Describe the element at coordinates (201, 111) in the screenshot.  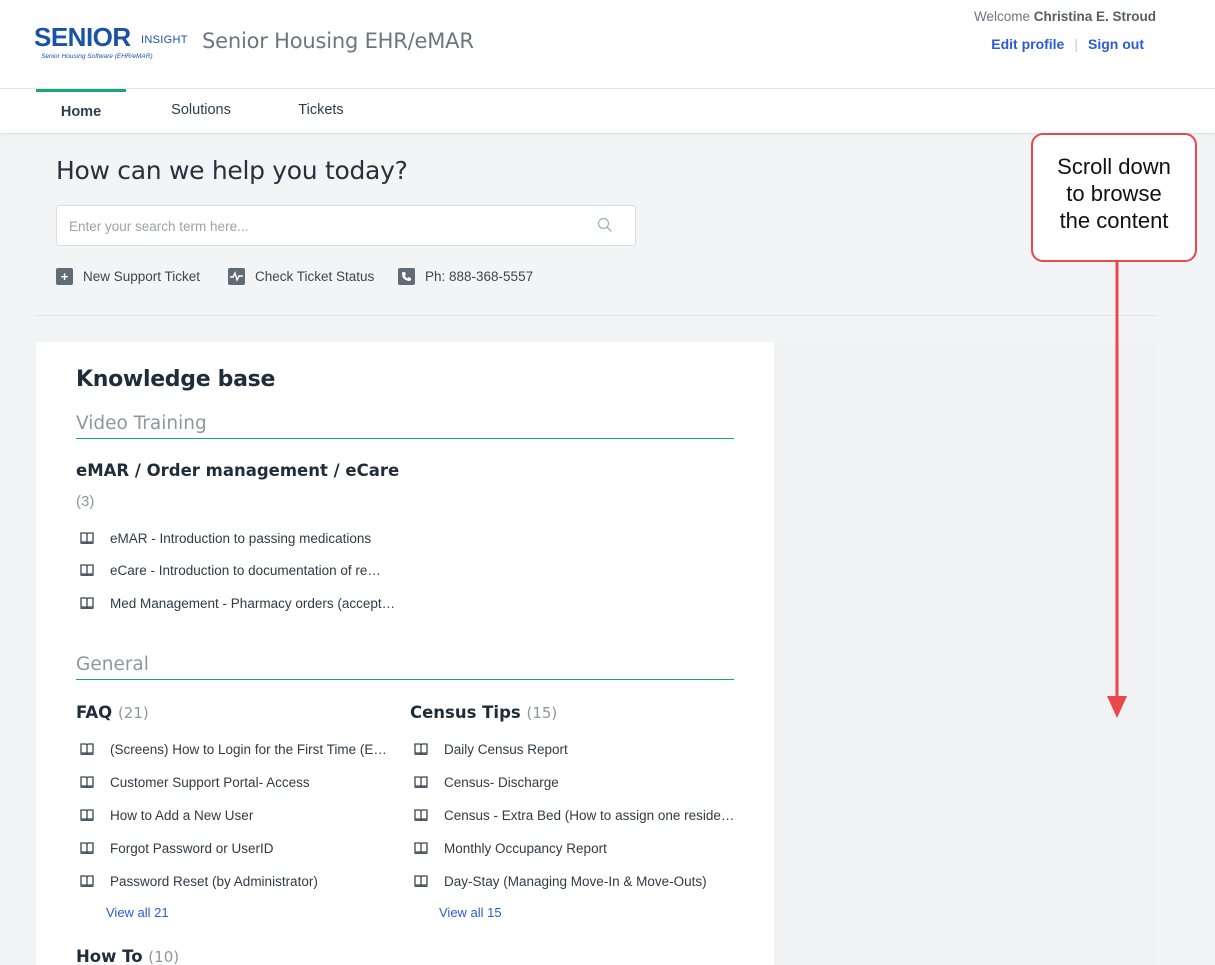
I see `tab-solutions: Solutions` at that location.